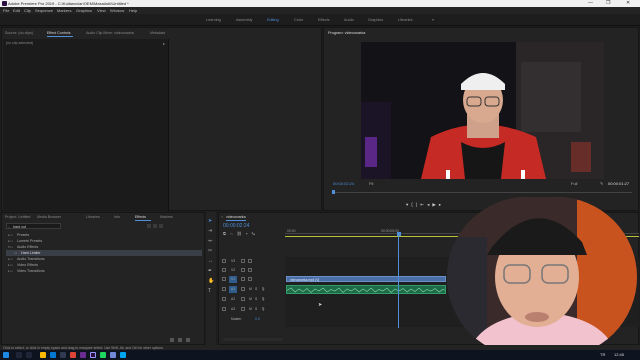  What do you see at coordinates (244, 20) in the screenshot?
I see `workspace-assembly: Assembly` at bounding box center [244, 20].